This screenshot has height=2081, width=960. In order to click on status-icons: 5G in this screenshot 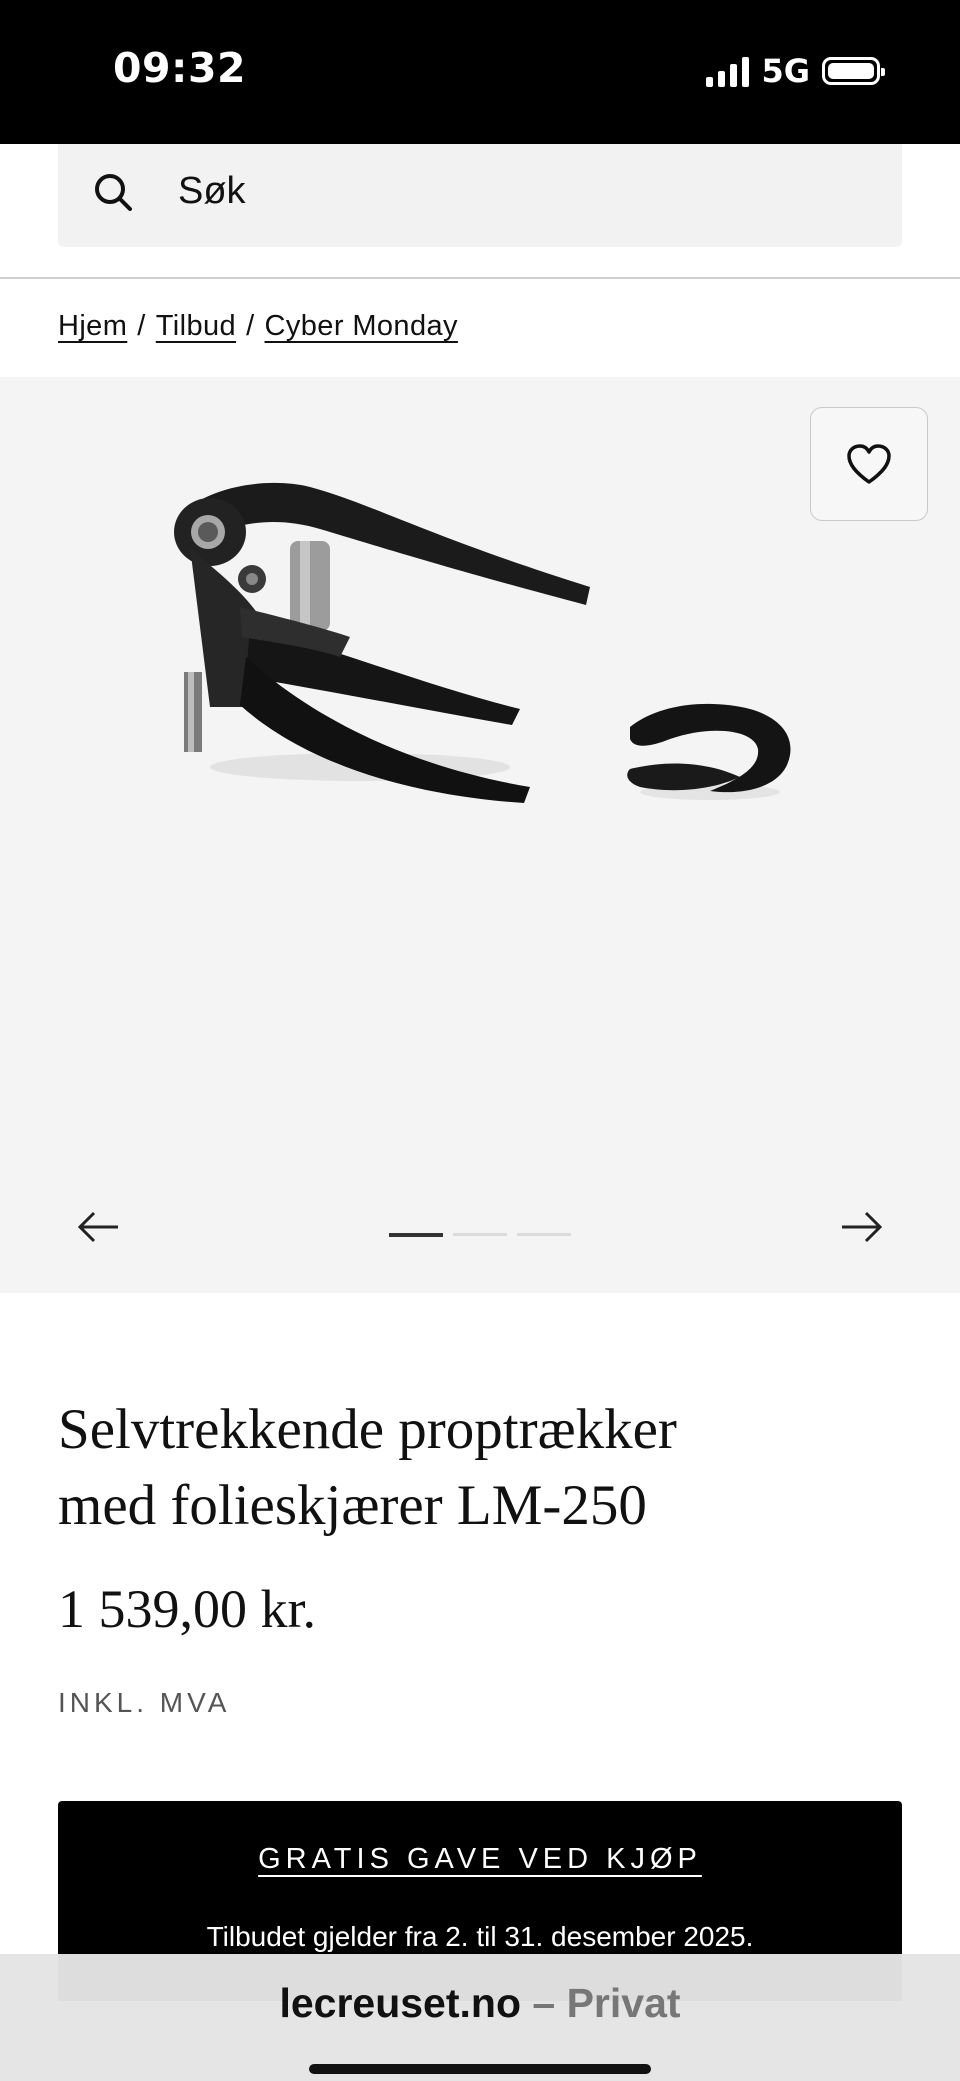, I will do `click(795, 71)`.